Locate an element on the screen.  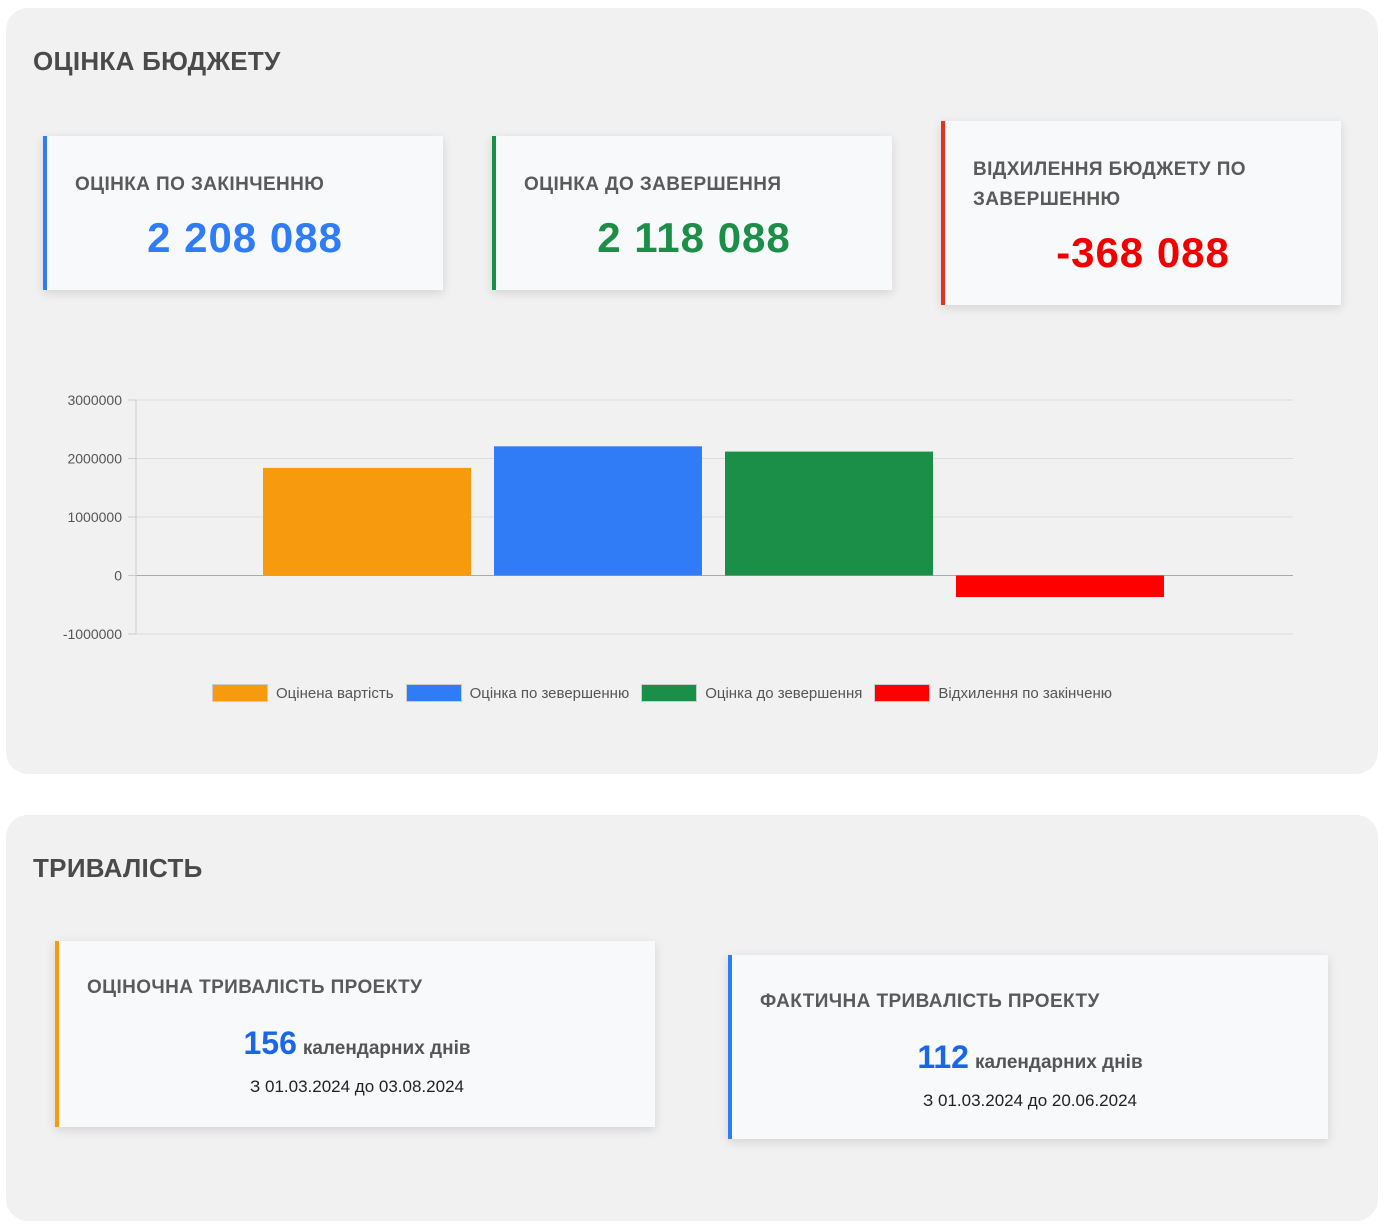
legend-label: Оцінена вартість is located at coordinates (335, 693).